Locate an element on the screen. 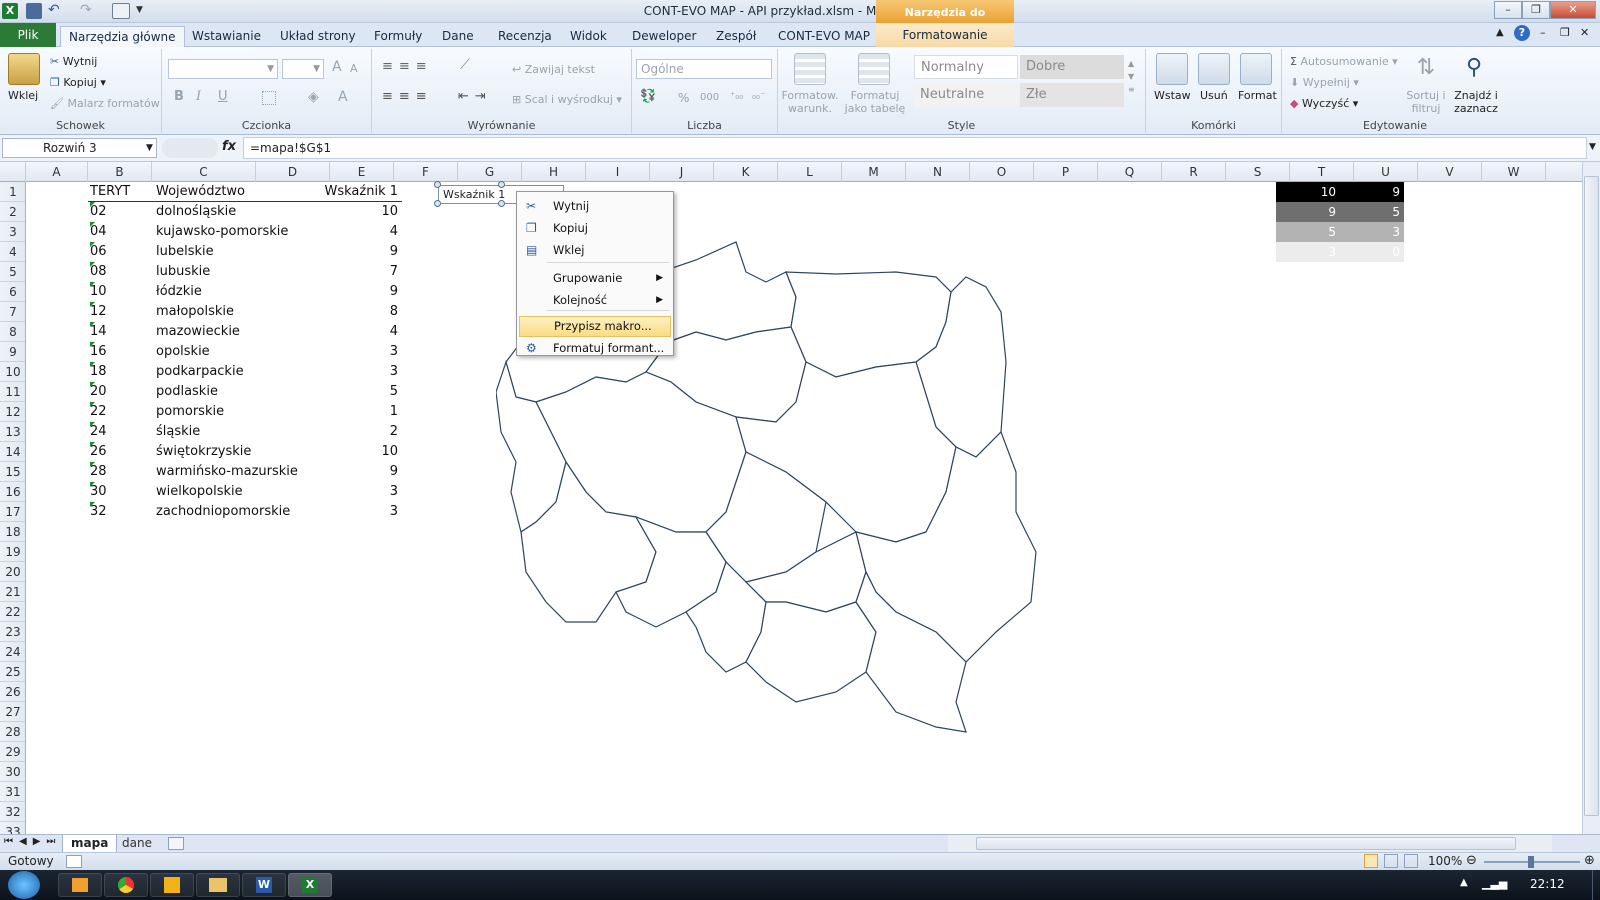 The height and width of the screenshot is (900, 1600). column-header-n: N is located at coordinates (938, 172).